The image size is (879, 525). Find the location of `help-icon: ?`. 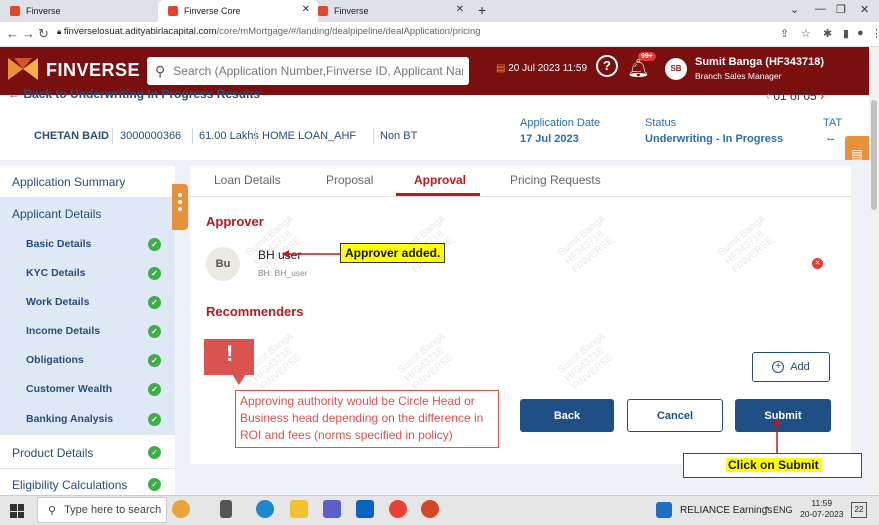

help-icon: ? is located at coordinates (607, 66).